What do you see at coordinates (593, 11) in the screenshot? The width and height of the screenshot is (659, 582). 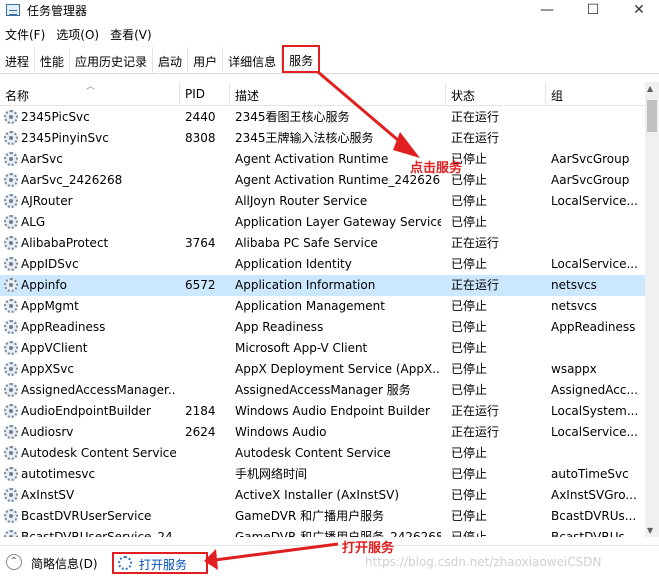 I see `maximize-button: ☐` at bounding box center [593, 11].